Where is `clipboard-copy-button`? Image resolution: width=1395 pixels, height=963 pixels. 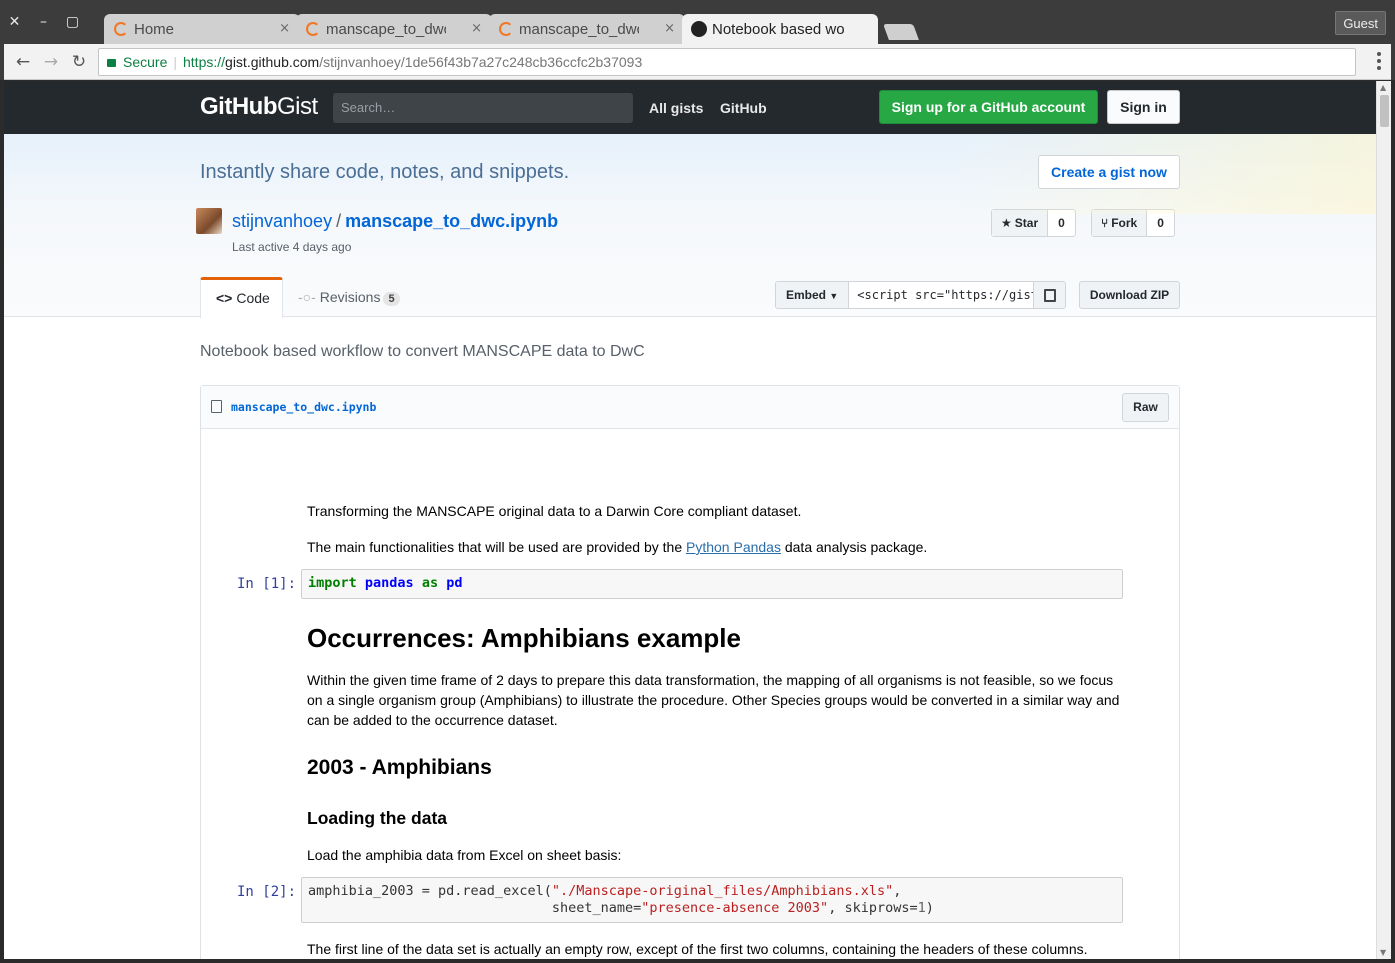 clipboard-copy-button is located at coordinates (1049, 295).